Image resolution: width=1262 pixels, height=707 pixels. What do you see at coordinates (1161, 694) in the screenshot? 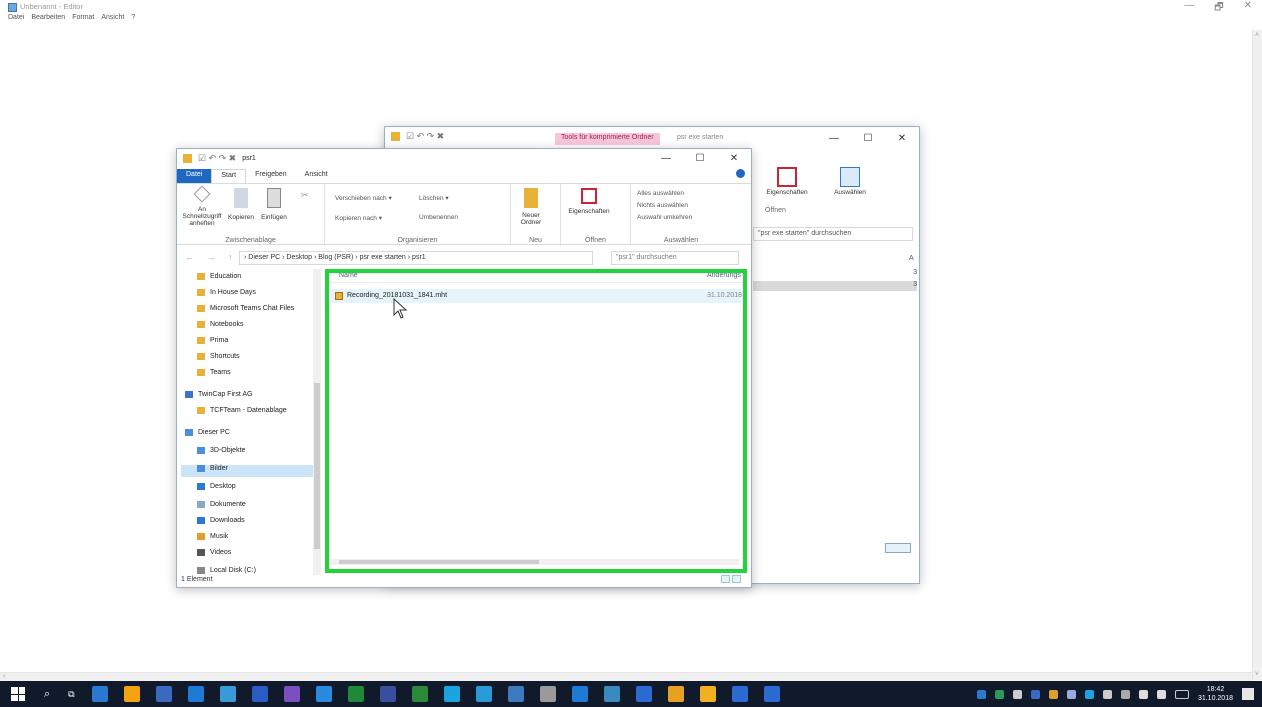
I see `language-icon` at bounding box center [1161, 694].